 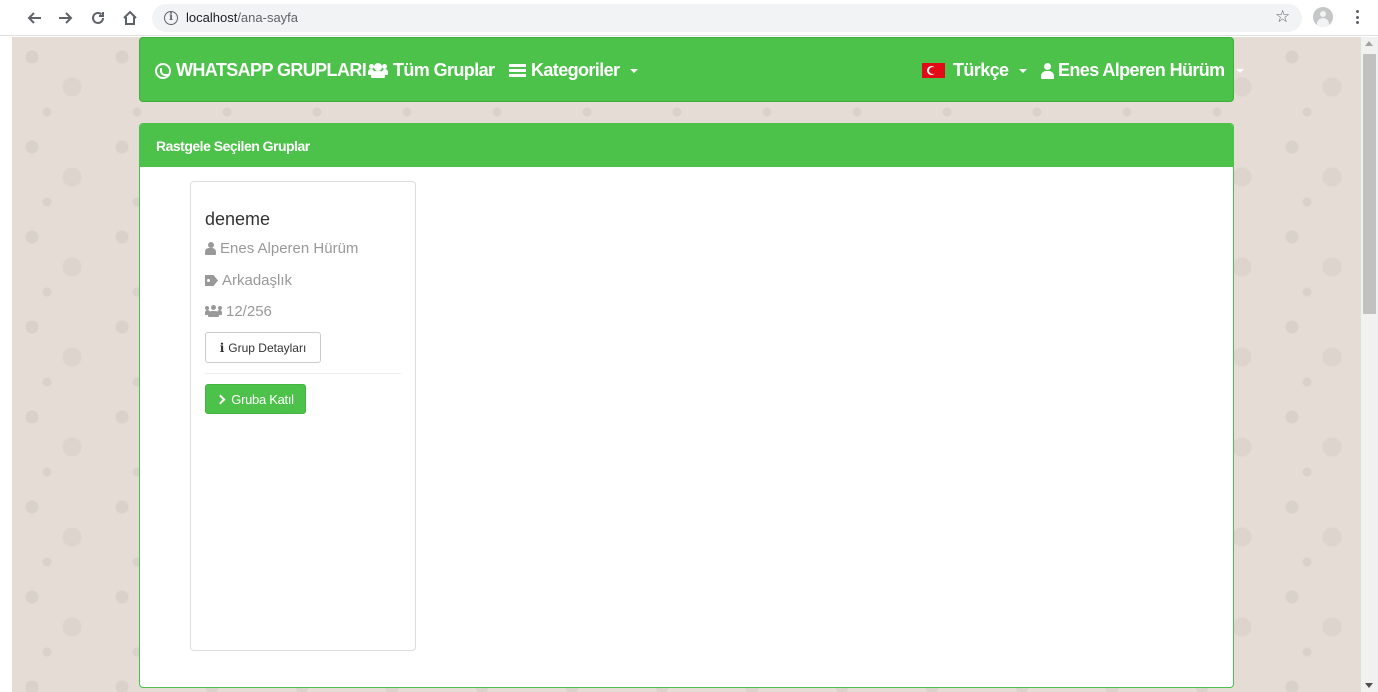 I want to click on brand-link: WHATSAPP GRUPLARI, so click(x=261, y=70).